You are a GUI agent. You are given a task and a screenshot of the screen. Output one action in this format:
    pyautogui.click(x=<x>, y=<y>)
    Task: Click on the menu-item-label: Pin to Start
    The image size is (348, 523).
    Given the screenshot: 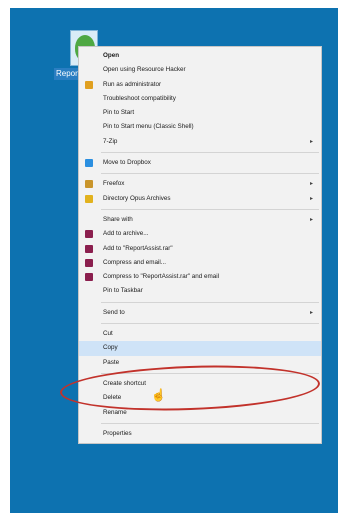 What is the action you would take?
    pyautogui.click(x=119, y=113)
    